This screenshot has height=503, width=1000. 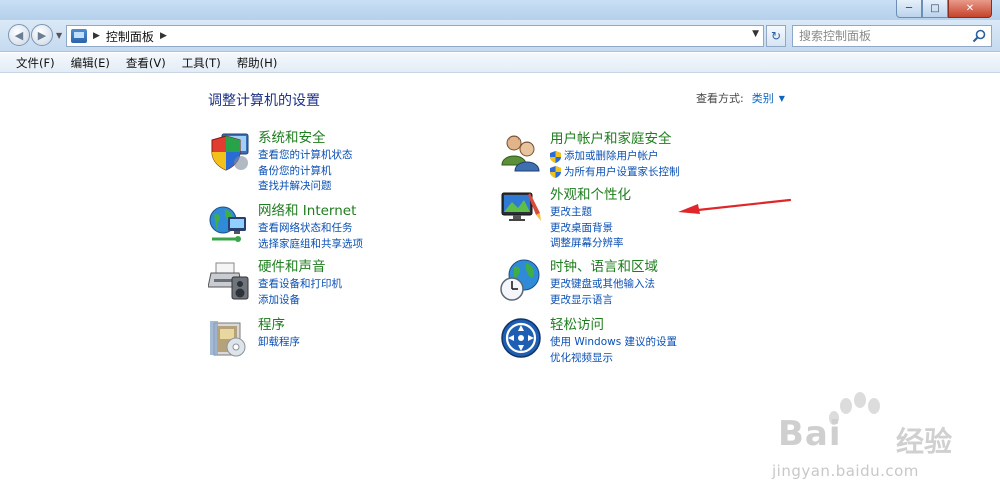 I want to click on restore-icon: □, so click(x=935, y=8).